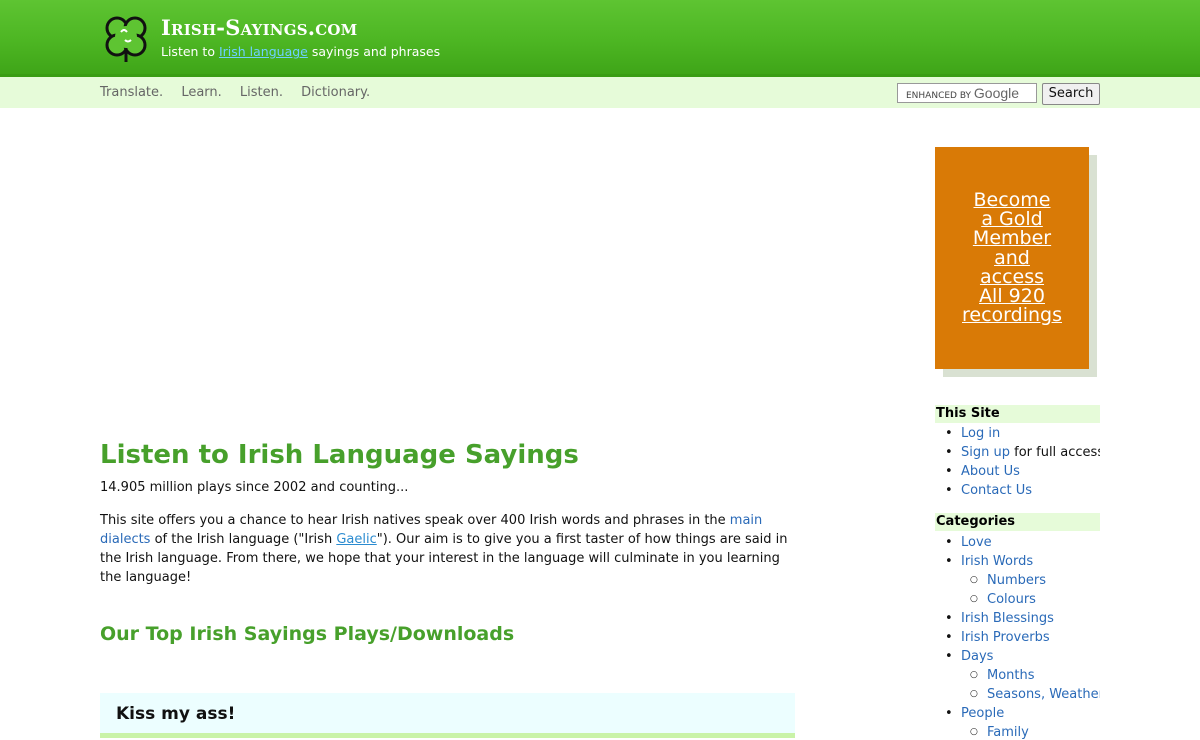 The width and height of the screenshot is (1200, 740). Describe the element at coordinates (1007, 618) in the screenshot. I see `category-blessings: Irish Blessings` at that location.